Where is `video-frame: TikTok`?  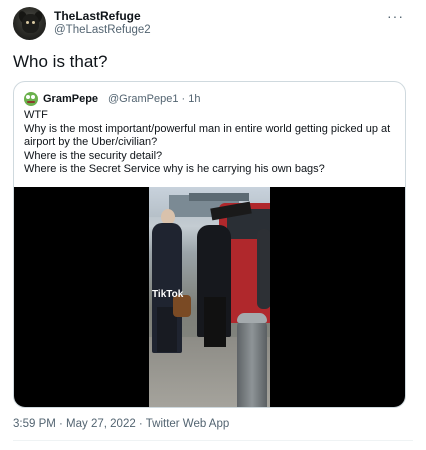 video-frame: TikTok is located at coordinates (209, 297).